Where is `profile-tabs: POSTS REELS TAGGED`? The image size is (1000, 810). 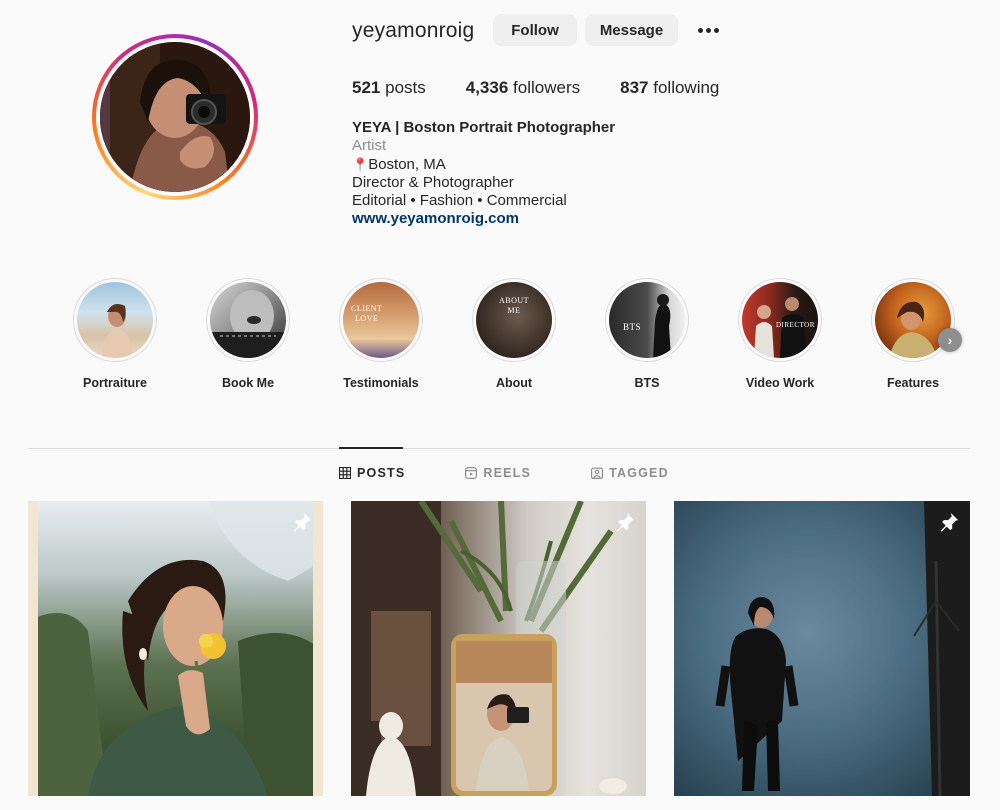 profile-tabs: POSTS REELS TAGGED is located at coordinates (504, 473).